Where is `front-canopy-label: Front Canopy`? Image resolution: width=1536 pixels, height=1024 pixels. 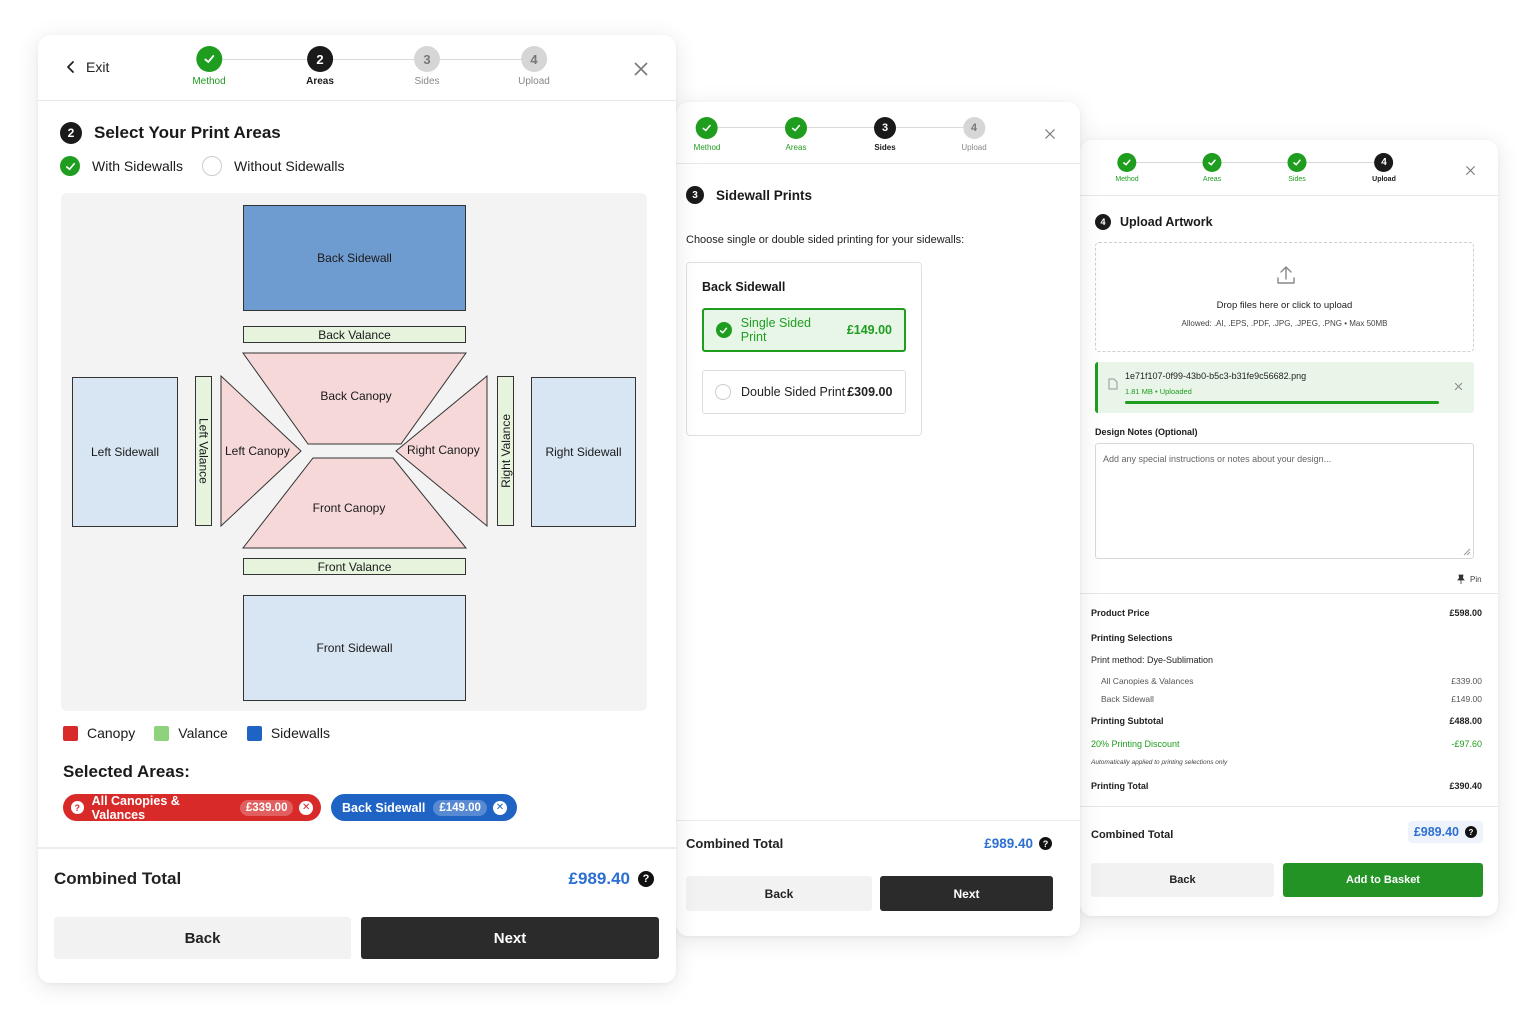 front-canopy-label: Front Canopy is located at coordinates (349, 508).